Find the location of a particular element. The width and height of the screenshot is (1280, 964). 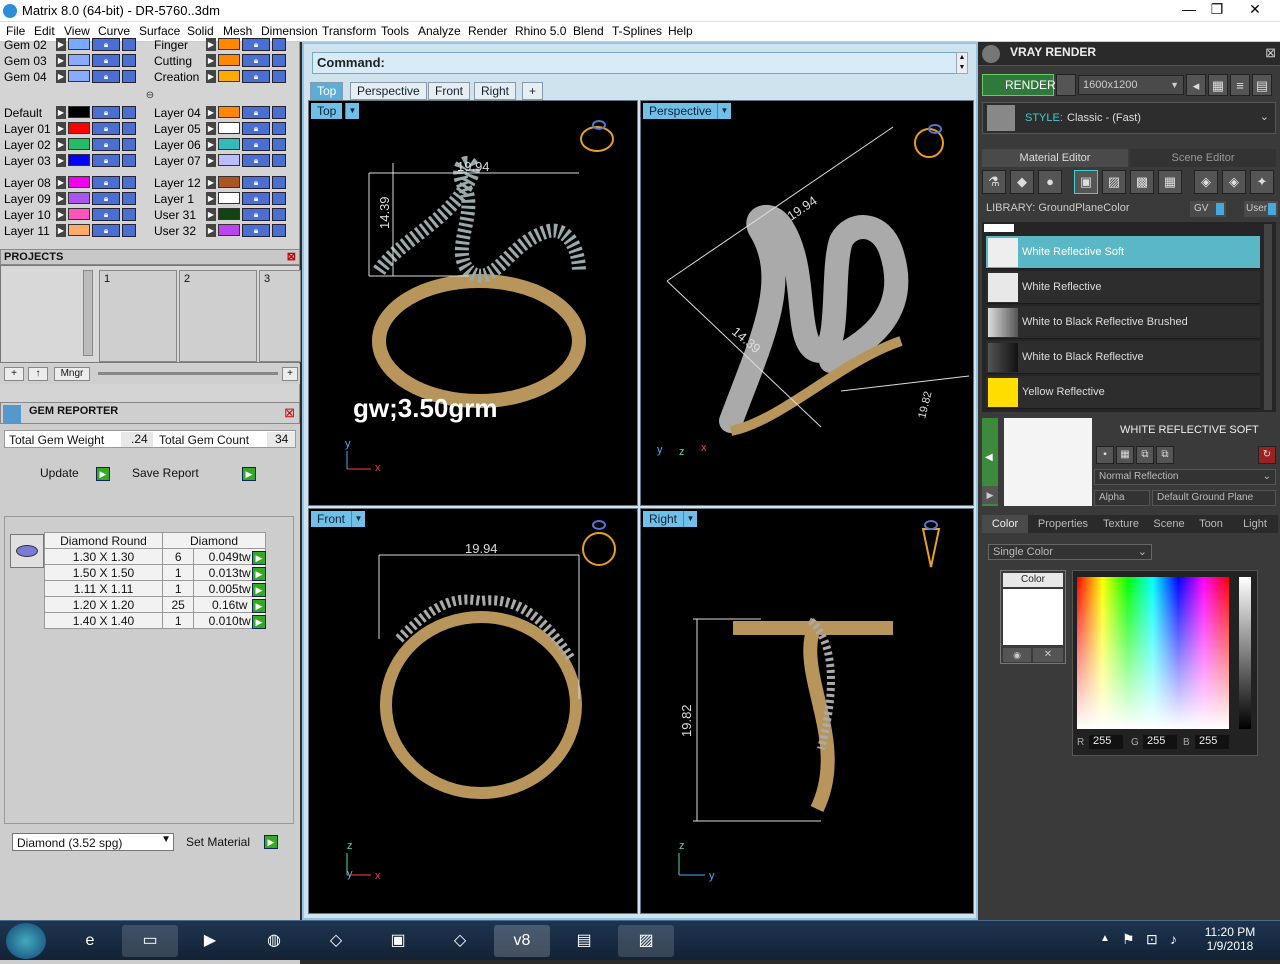

refresh-icon: ↻ is located at coordinates (1267, 455).